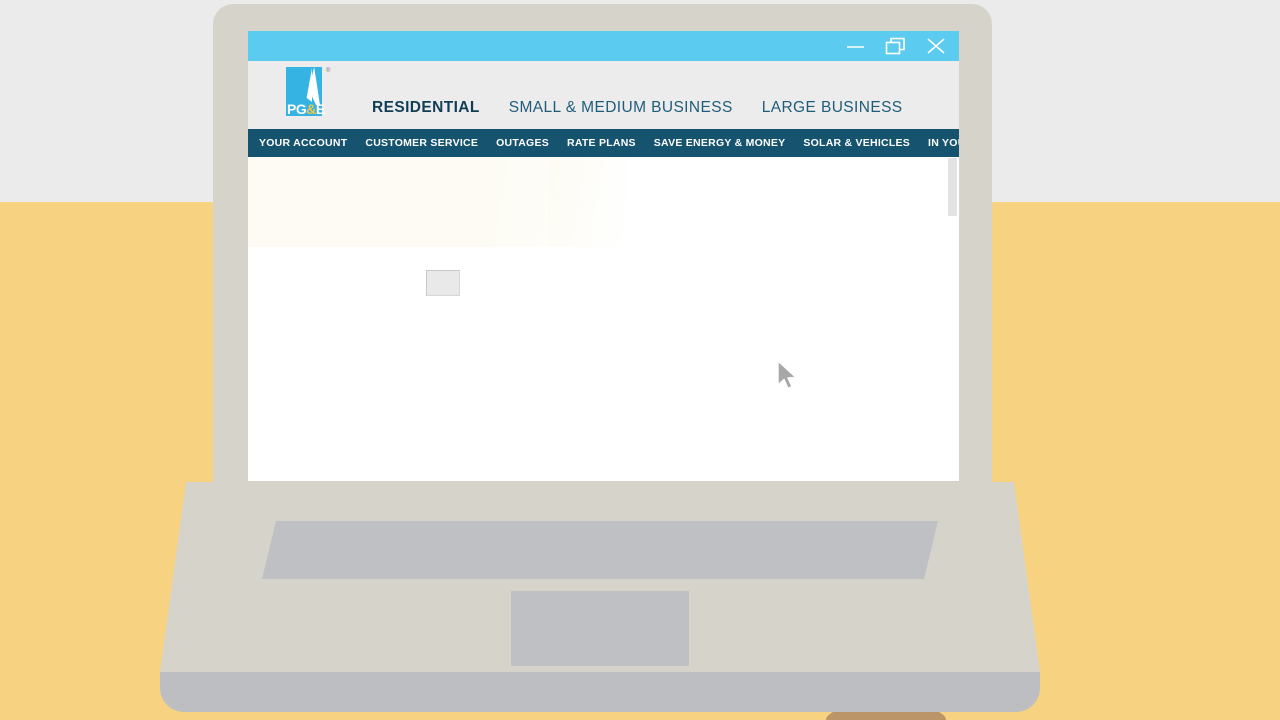  What do you see at coordinates (311, 109) in the screenshot?
I see `logo-ampersand: &` at bounding box center [311, 109].